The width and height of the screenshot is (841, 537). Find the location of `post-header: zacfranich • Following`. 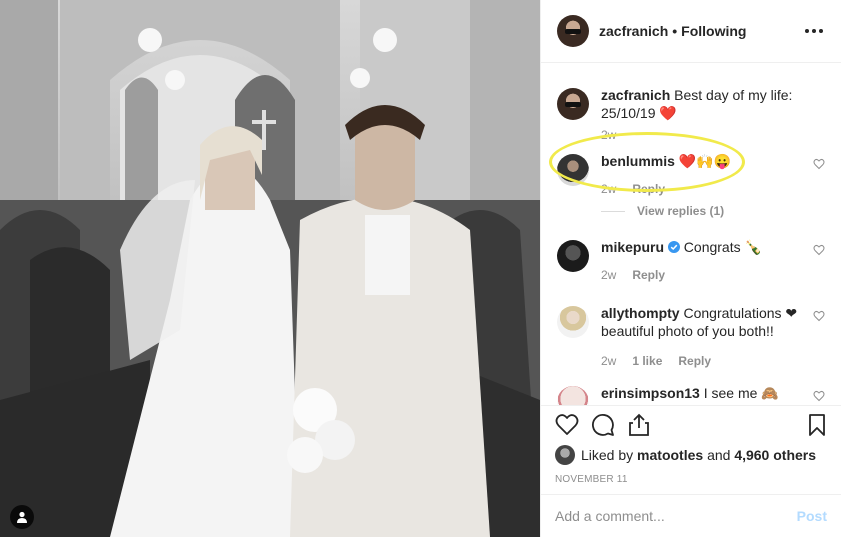

post-header: zacfranich • Following is located at coordinates (691, 31).